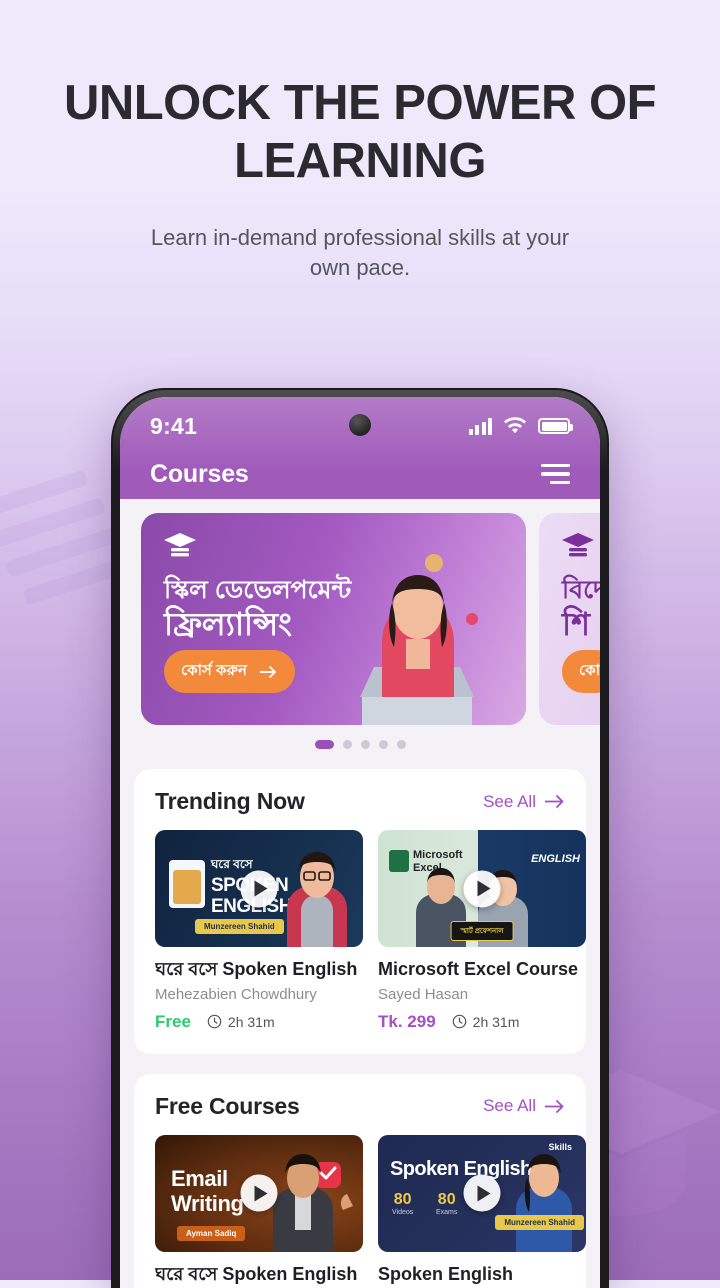  I want to click on section-title: Trending Now, so click(230, 801).